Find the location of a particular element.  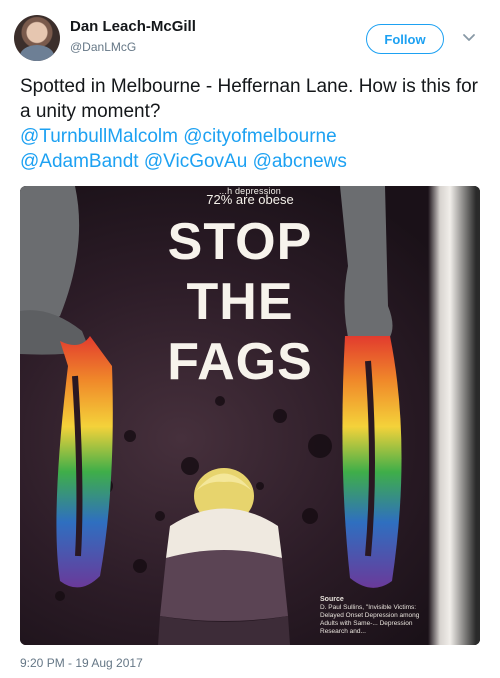

chevron-down-icon is located at coordinates (469, 37).